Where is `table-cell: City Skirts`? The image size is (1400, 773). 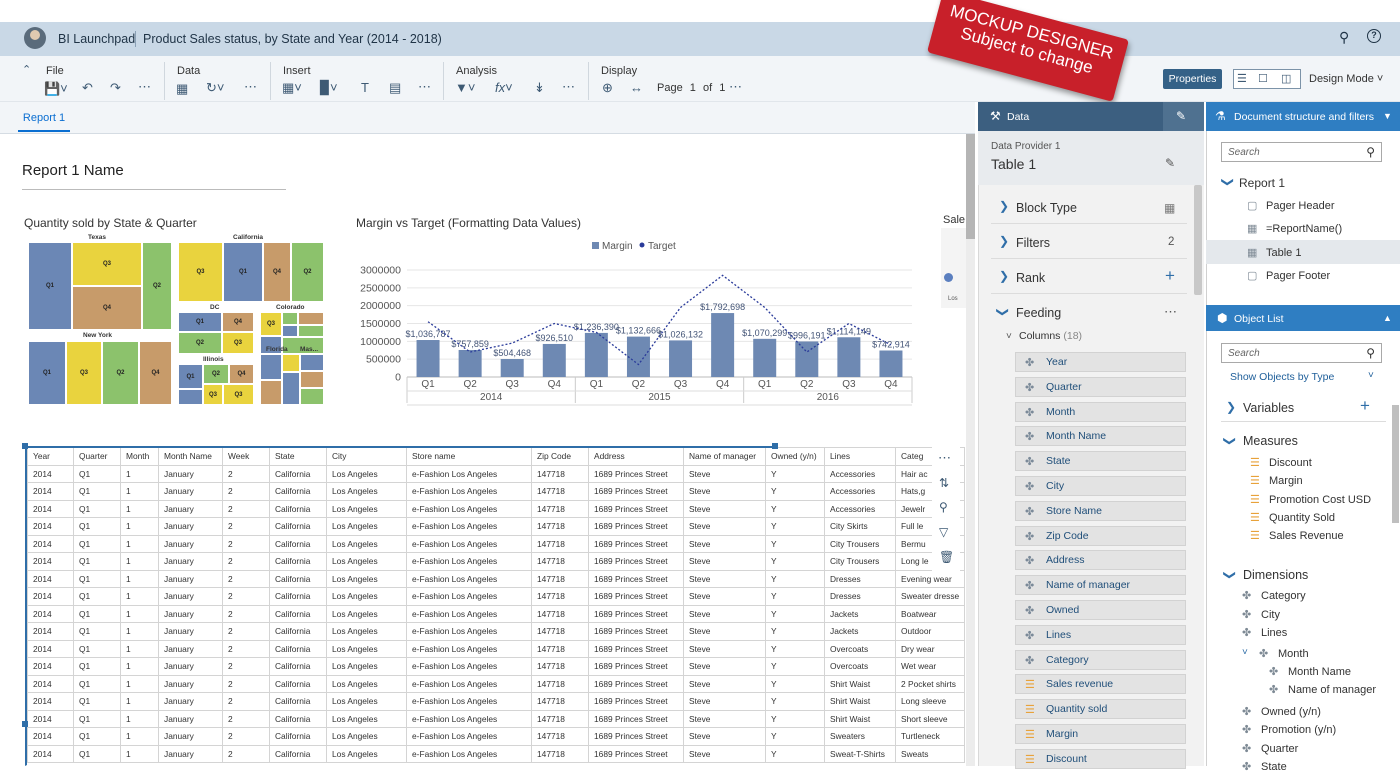
table-cell: City Skirts is located at coordinates (860, 526).